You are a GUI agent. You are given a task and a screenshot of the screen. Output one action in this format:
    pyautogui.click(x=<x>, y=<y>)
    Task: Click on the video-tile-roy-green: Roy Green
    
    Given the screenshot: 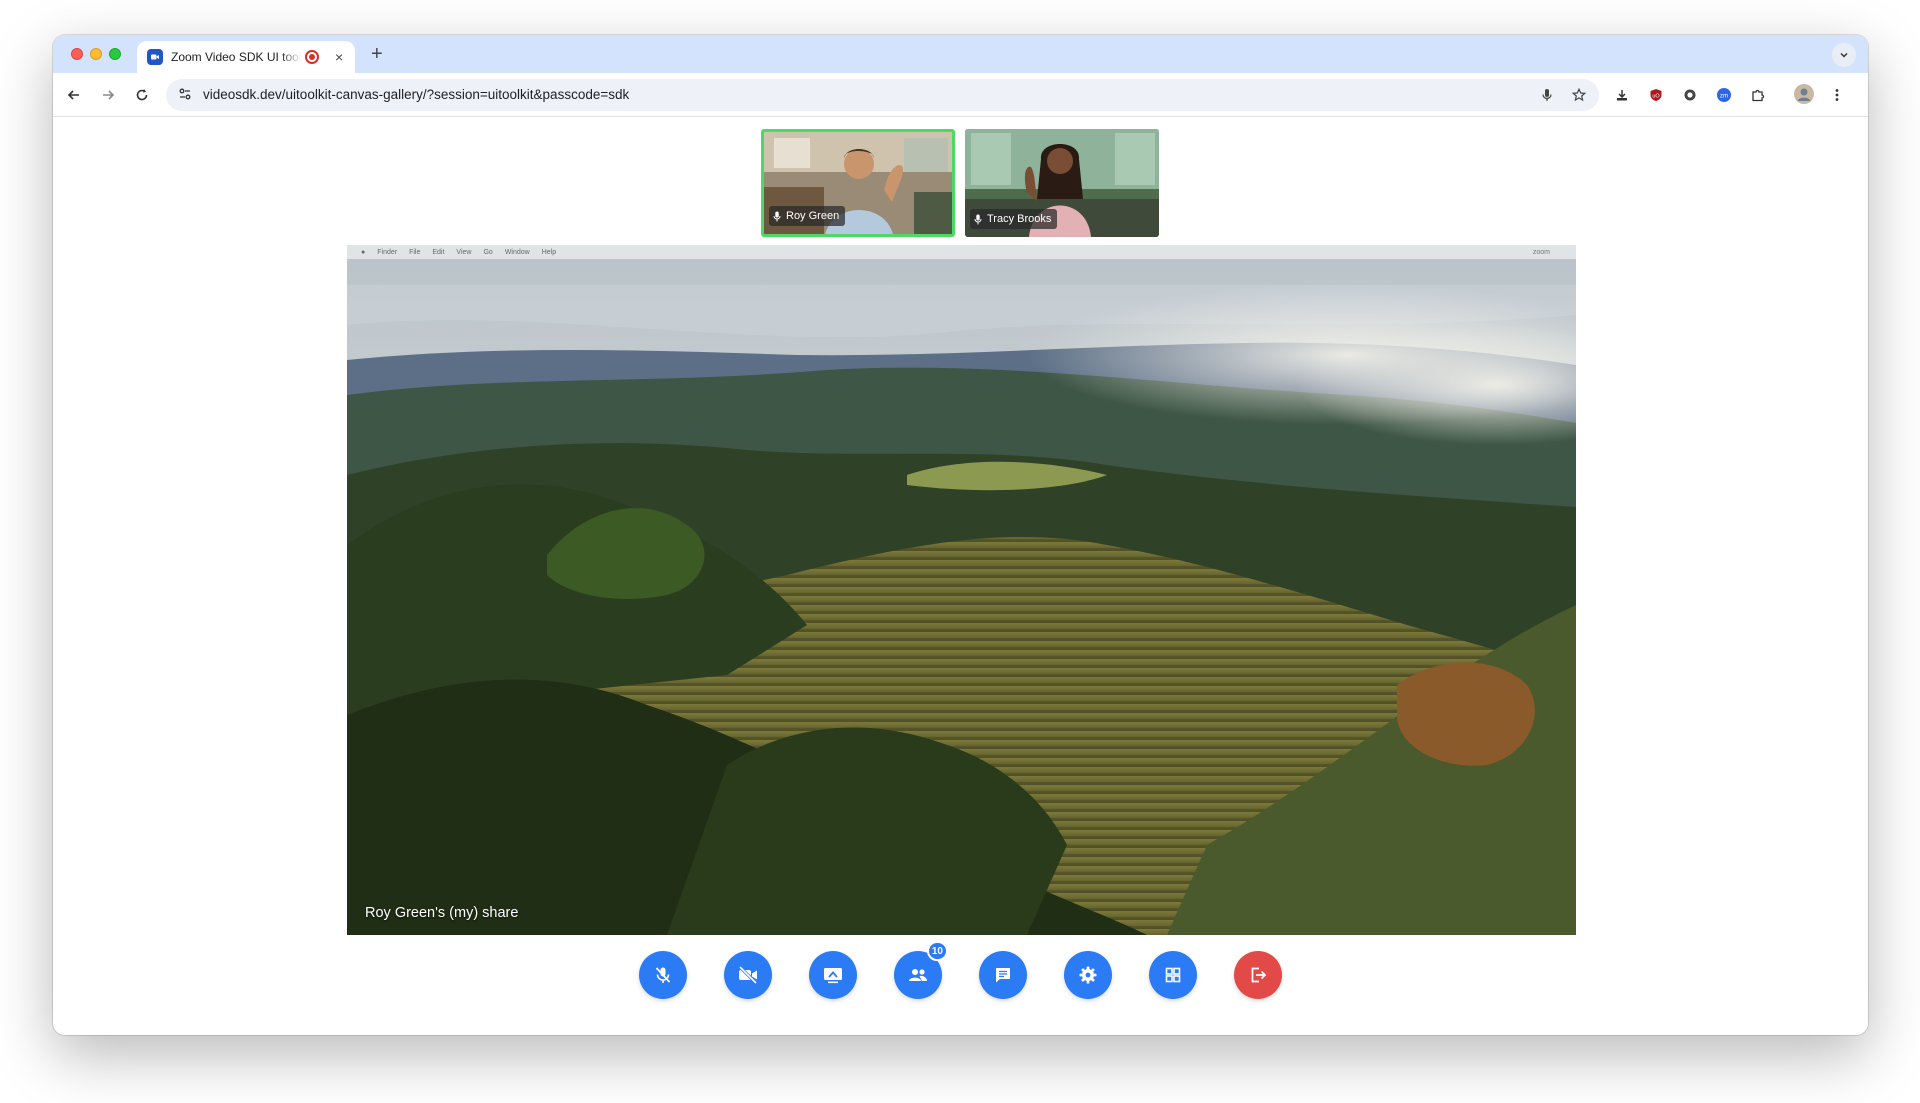 What is the action you would take?
    pyautogui.click(x=858, y=183)
    